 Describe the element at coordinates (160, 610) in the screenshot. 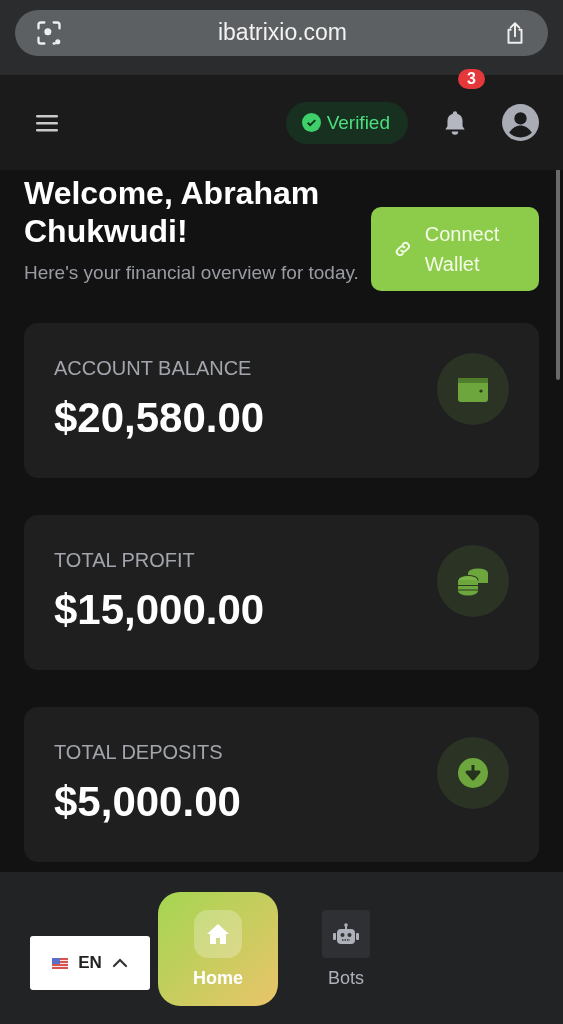

I see `stat-value: $15,000.00` at that location.